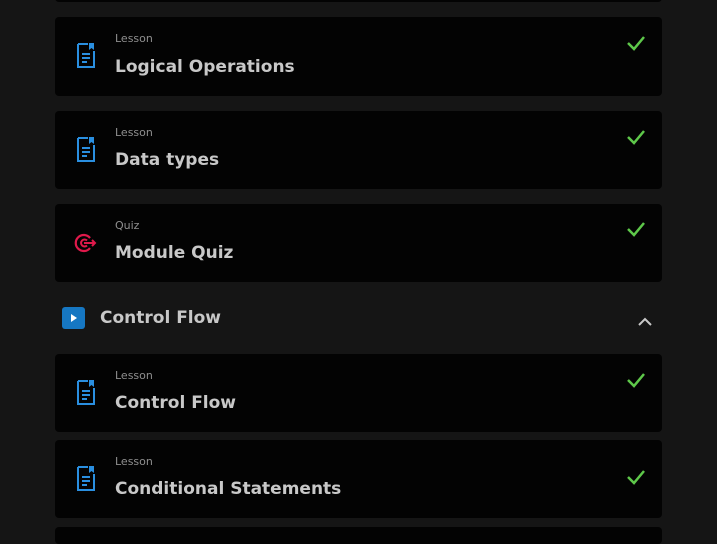 Image resolution: width=717 pixels, height=544 pixels. I want to click on course-item-logical-operations: Lesson Logical Operations, so click(358, 56).